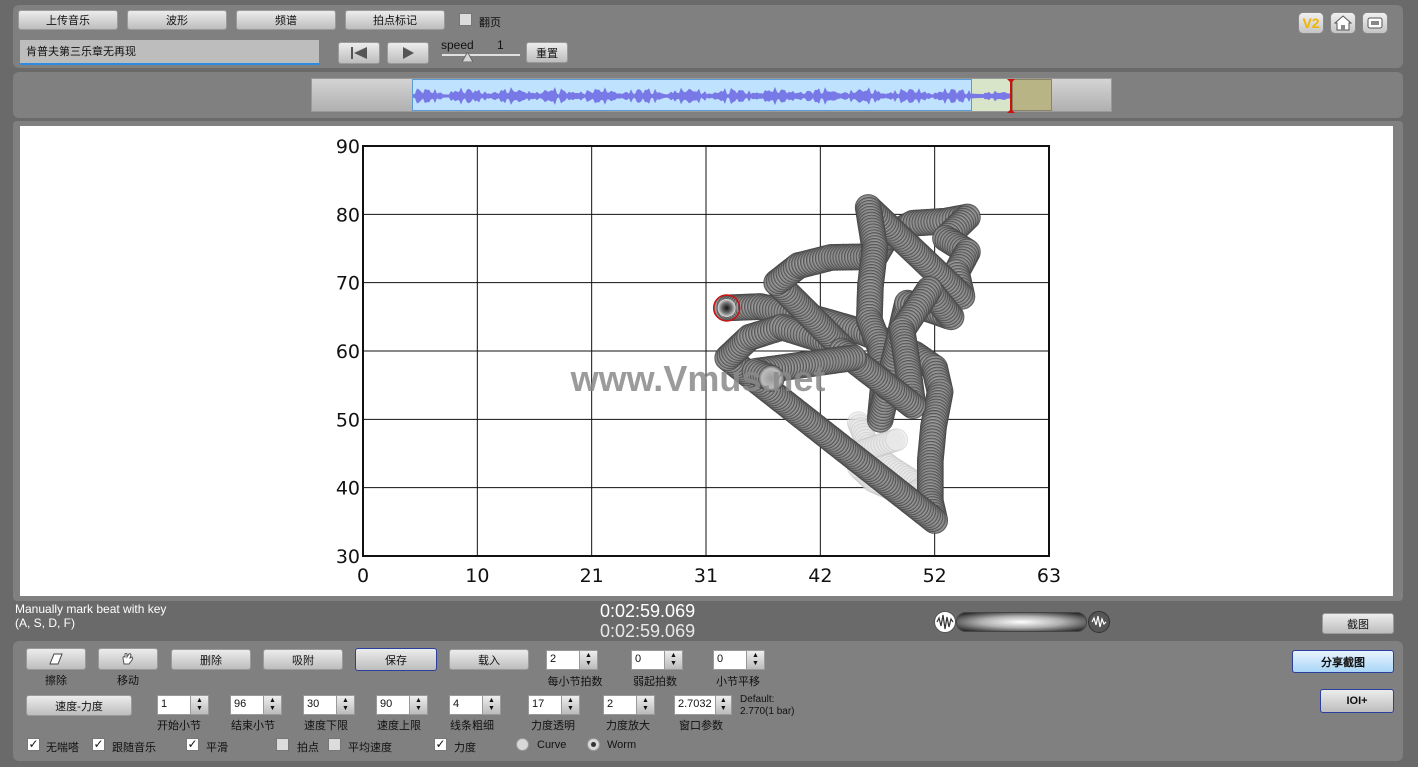  I want to click on avg-tempo-checkbox, so click(334, 744).